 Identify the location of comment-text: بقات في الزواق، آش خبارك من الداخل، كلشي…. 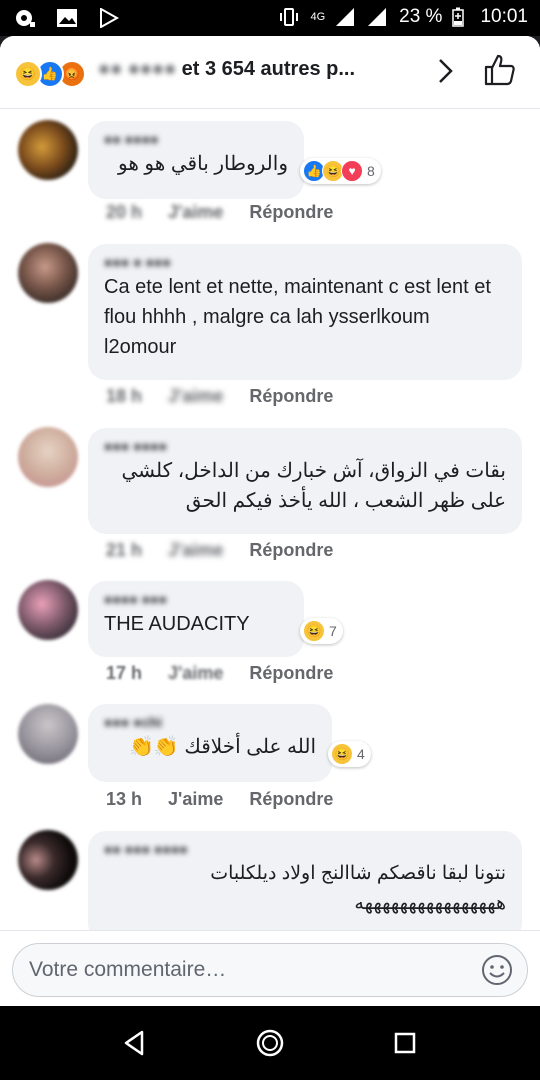
(313, 486).